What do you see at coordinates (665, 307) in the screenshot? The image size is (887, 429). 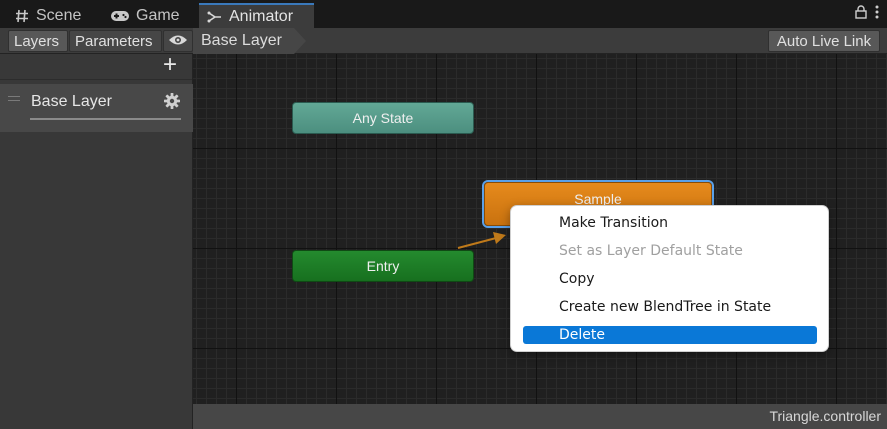 I see `menu-item-label: Create new BlendTree in State` at bounding box center [665, 307].